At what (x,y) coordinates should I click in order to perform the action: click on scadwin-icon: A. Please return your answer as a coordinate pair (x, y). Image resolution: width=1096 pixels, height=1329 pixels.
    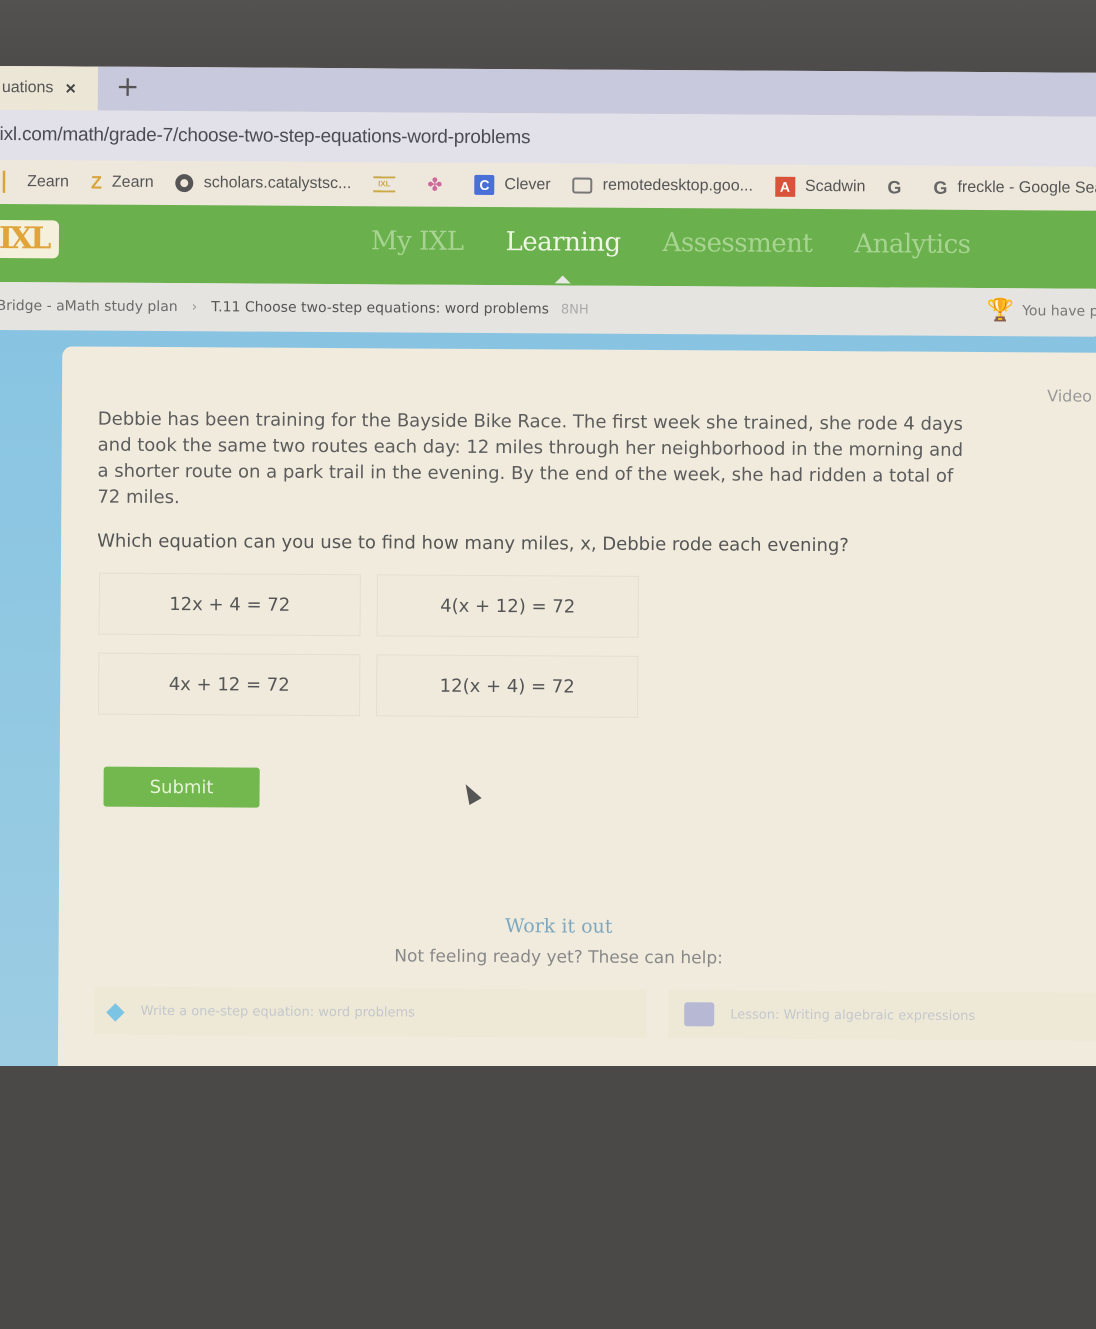
    Looking at the image, I should click on (785, 186).